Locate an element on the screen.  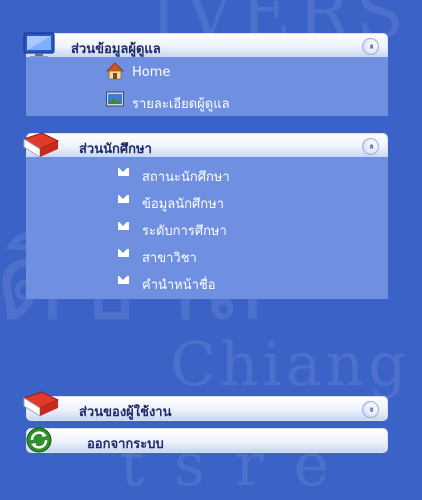
menu-item-label: ข้อมูลนักศึกษา is located at coordinates (183, 204).